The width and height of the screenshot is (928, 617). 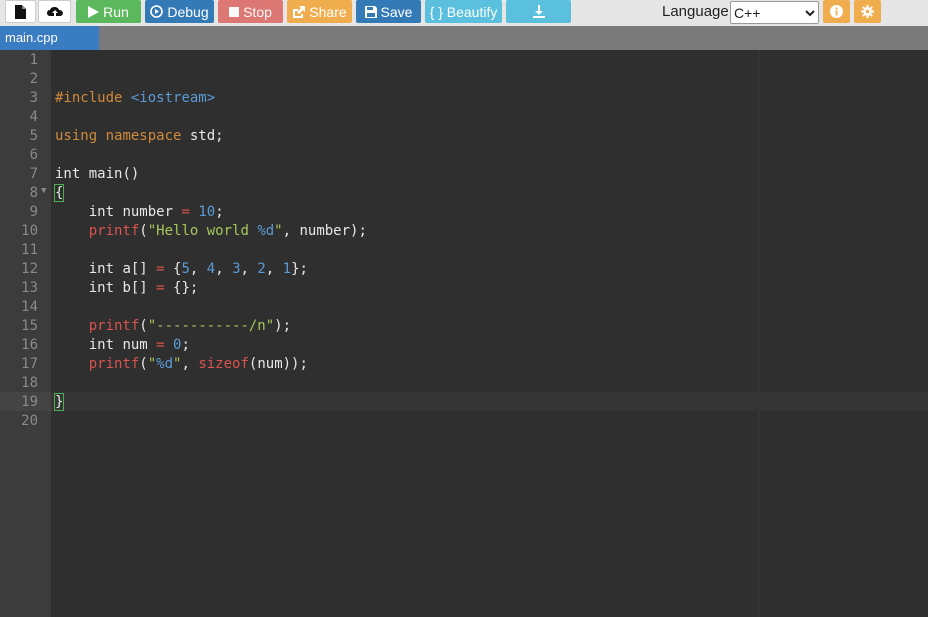 What do you see at coordinates (257, 11) in the screenshot?
I see `stop-label: Stop` at bounding box center [257, 11].